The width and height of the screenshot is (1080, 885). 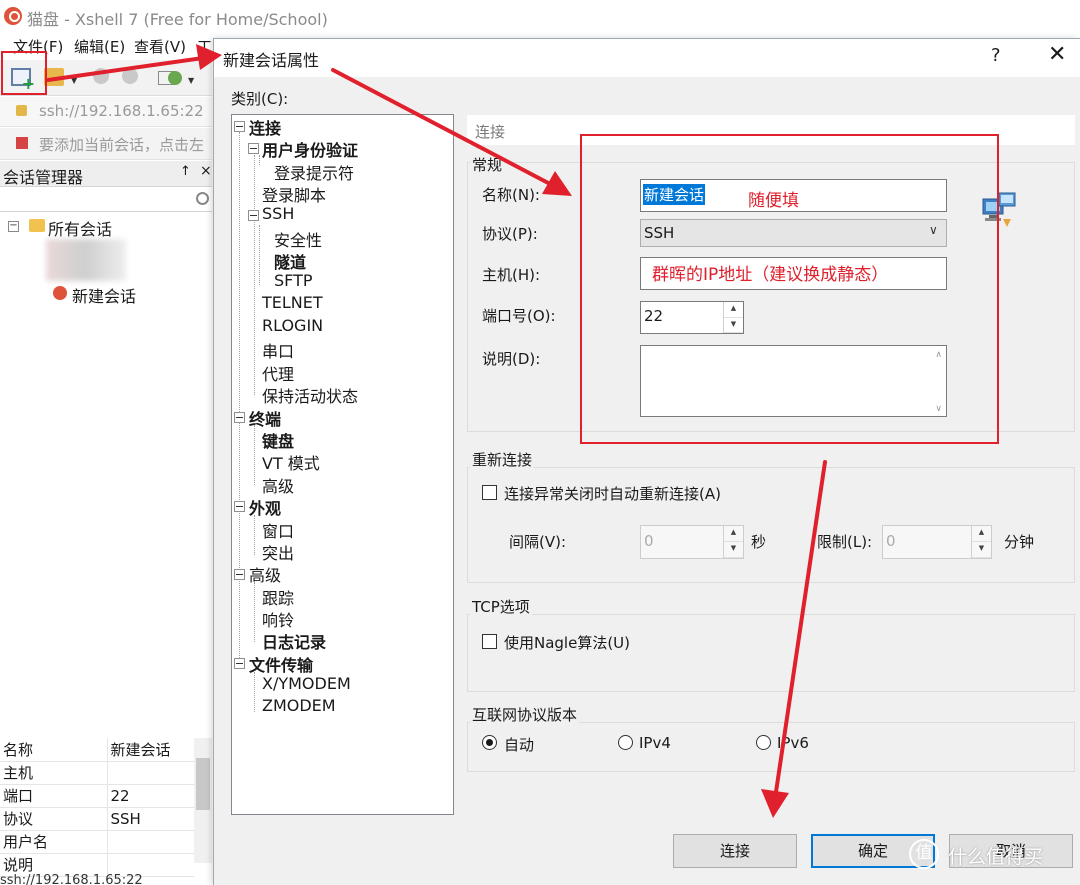 I want to click on limit-unit: 分钟, so click(x=1019, y=542).